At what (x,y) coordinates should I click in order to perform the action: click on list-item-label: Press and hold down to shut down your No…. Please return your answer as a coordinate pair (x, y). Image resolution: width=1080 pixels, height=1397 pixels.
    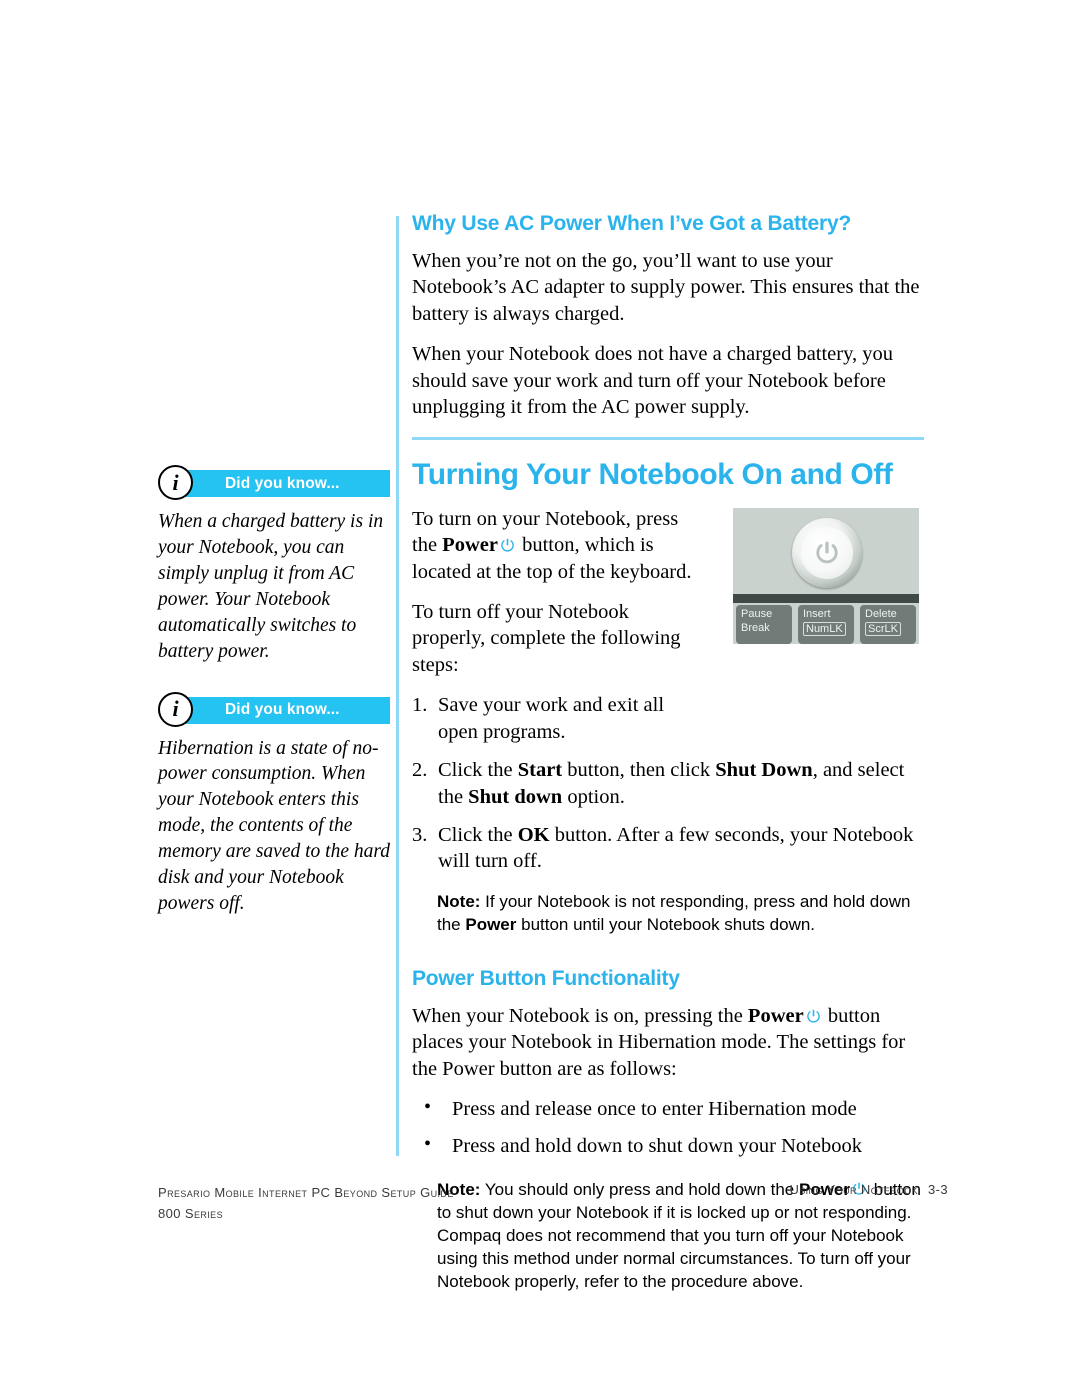
    Looking at the image, I should click on (657, 1145).